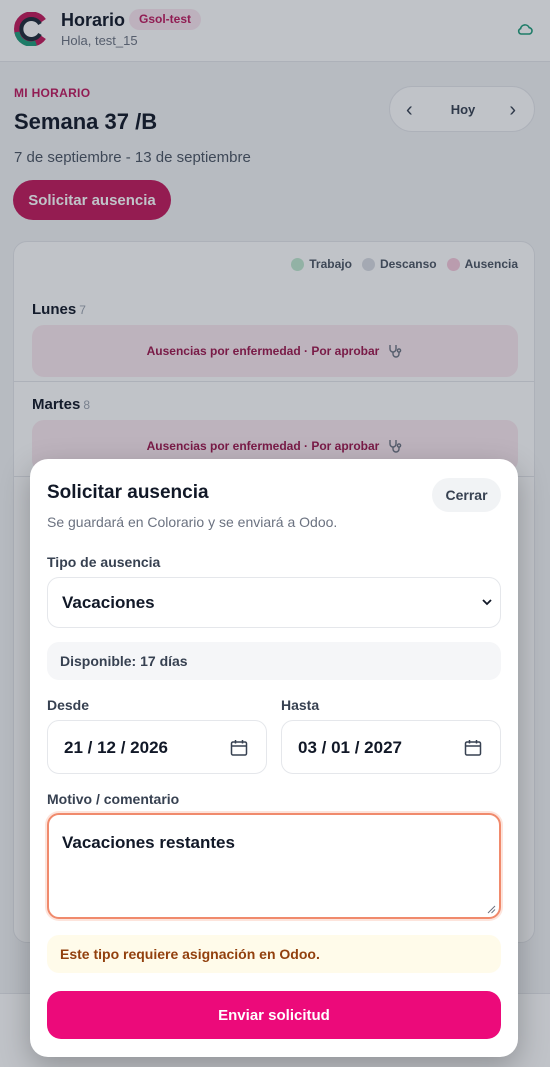 Image resolution: width=550 pixels, height=1067 pixels. I want to click on close-button: Cerrar, so click(466, 495).